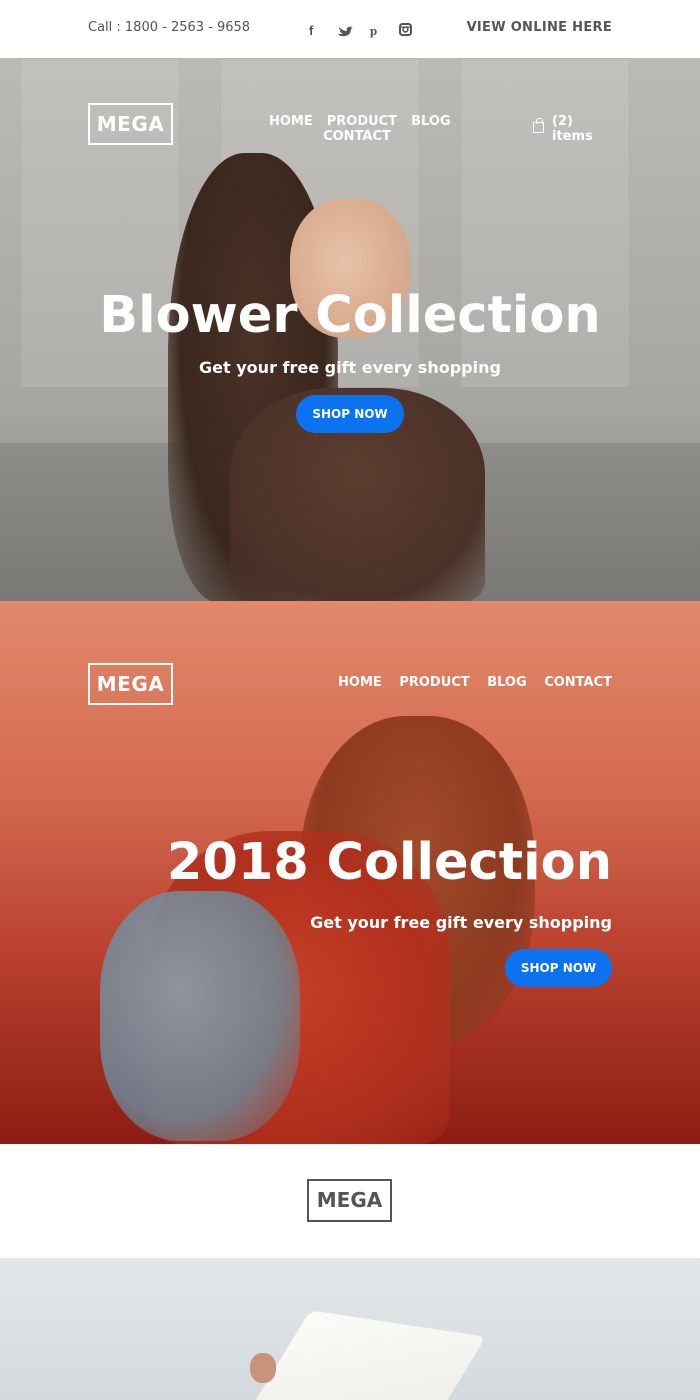 This screenshot has height=1400, width=700. What do you see at coordinates (319, 30) in the screenshot?
I see `facebook-icon: f` at bounding box center [319, 30].